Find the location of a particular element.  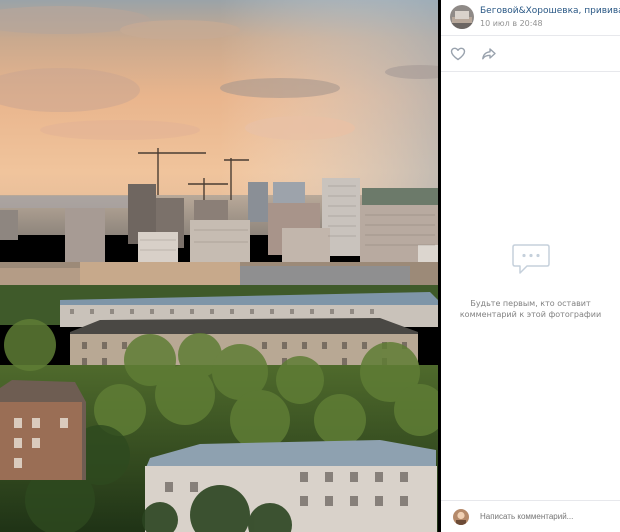

like-button is located at coordinates (458, 54).